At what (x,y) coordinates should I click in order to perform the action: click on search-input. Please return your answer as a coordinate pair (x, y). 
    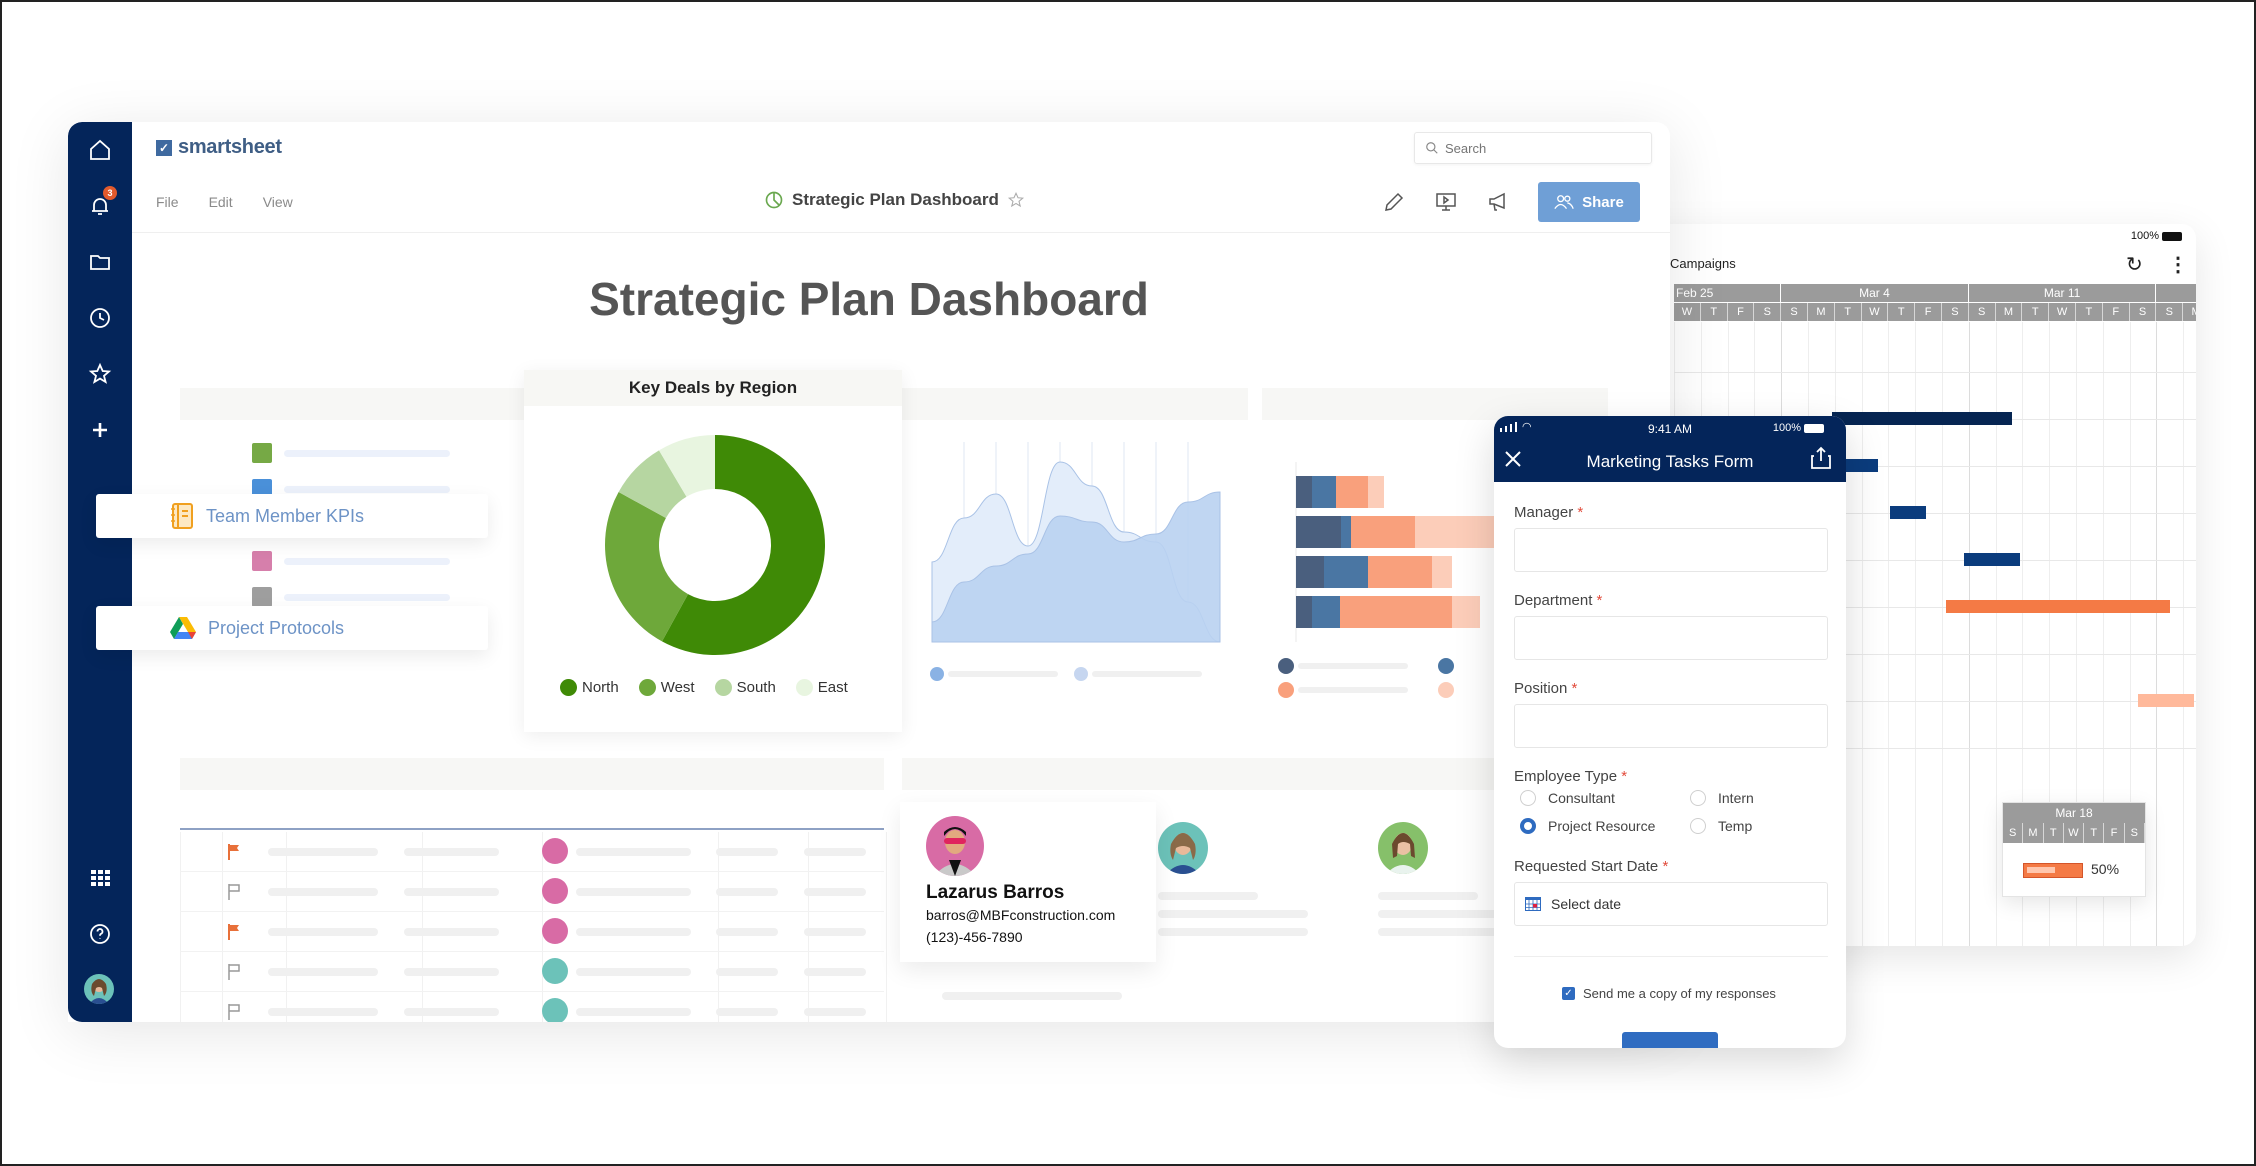
    Looking at the image, I should click on (1540, 148).